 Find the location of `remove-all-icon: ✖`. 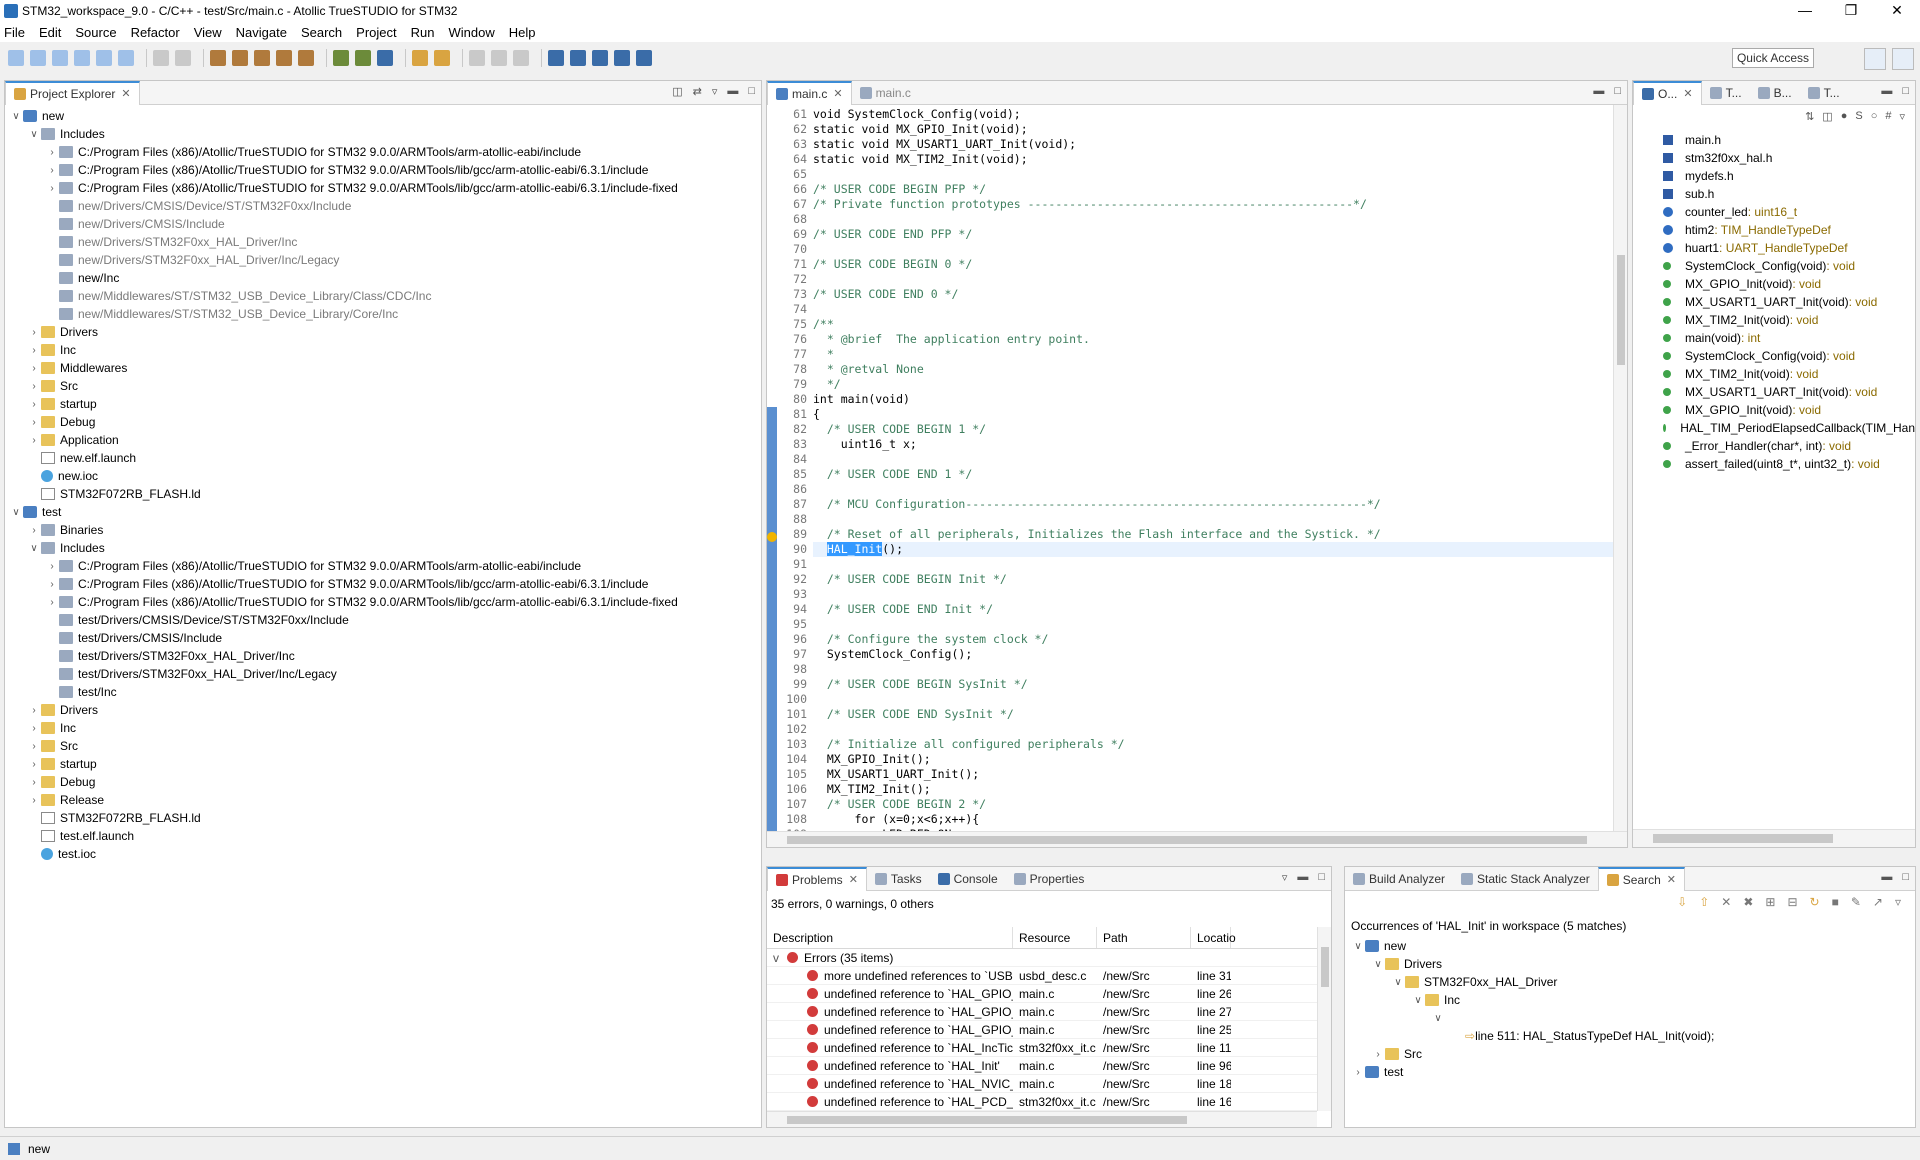

remove-all-icon: ✖ is located at coordinates (1748, 902).